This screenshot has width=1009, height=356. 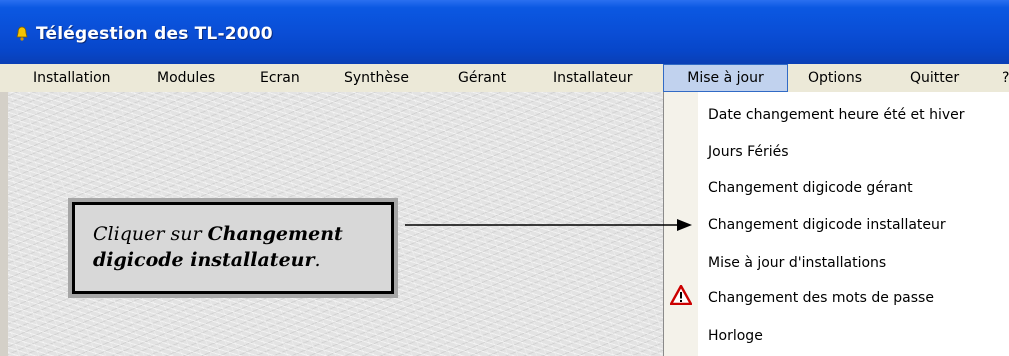 I want to click on dropdown-item-mise-a-jour-installations: Mise à jour d'installations, so click(x=797, y=263).